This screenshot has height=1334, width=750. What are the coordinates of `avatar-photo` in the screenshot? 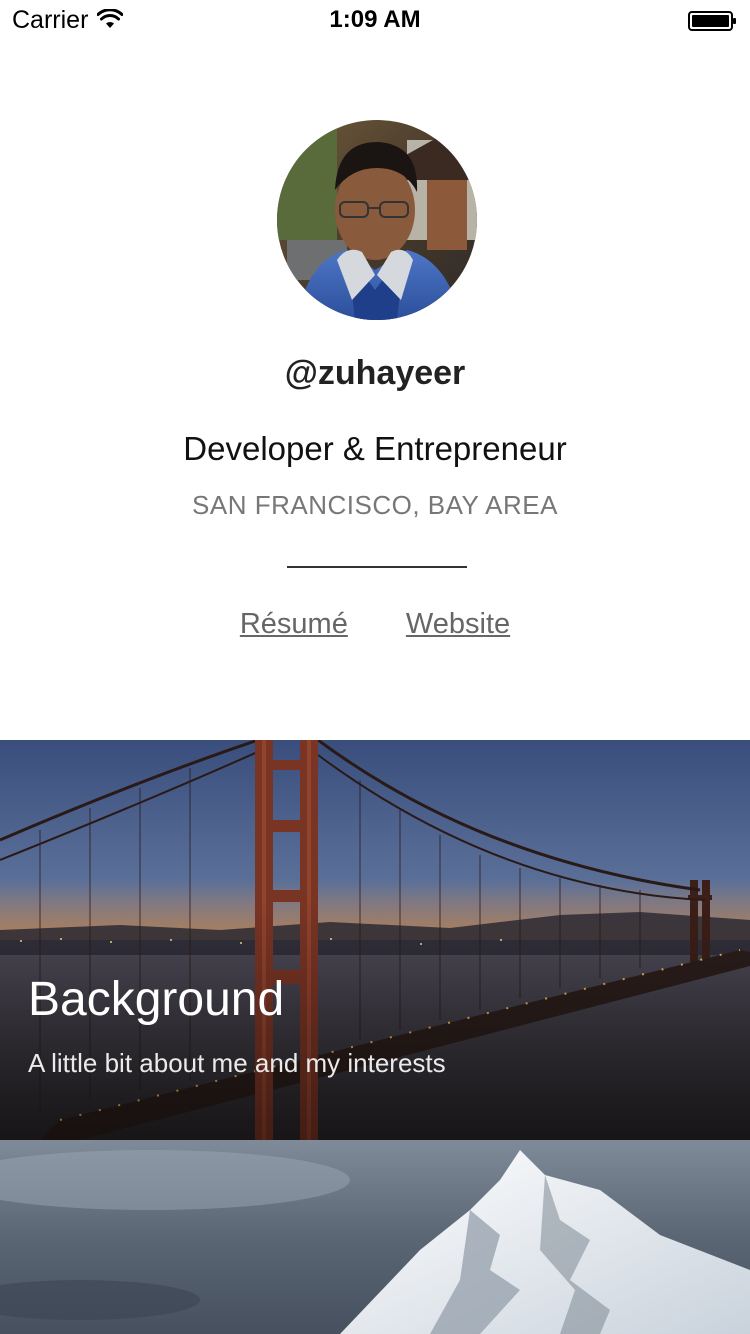 It's located at (377, 220).